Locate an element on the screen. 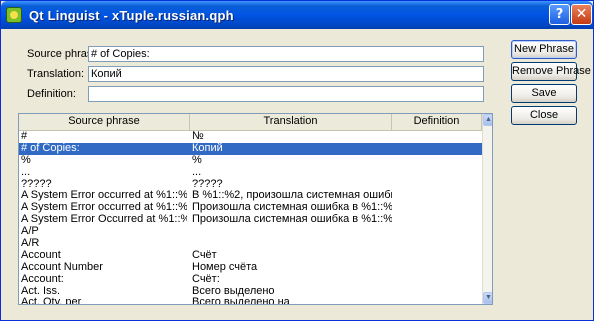 Image resolution: width=594 pixels, height=321 pixels. table-row: # № is located at coordinates (250, 137).